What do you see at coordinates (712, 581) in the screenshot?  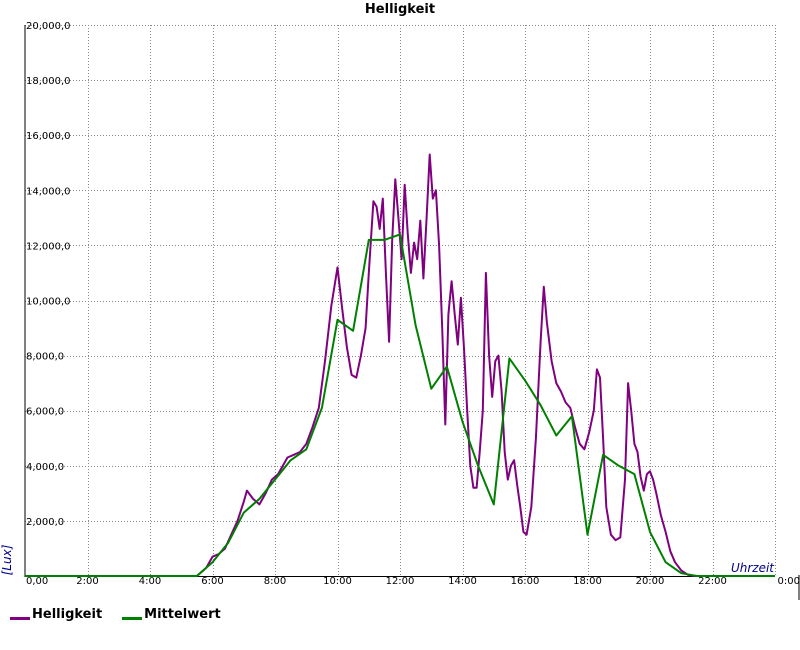 I see `x-tick-label: 22:00` at bounding box center [712, 581].